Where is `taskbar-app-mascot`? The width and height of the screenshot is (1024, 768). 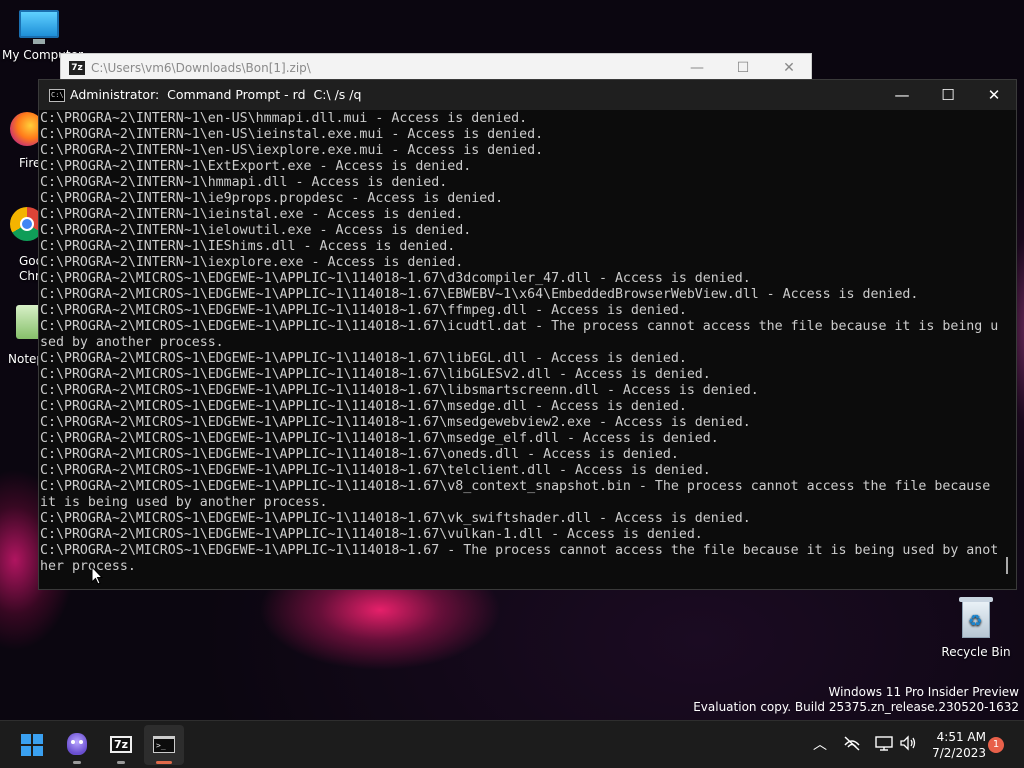
taskbar-app-mascot is located at coordinates (77, 745).